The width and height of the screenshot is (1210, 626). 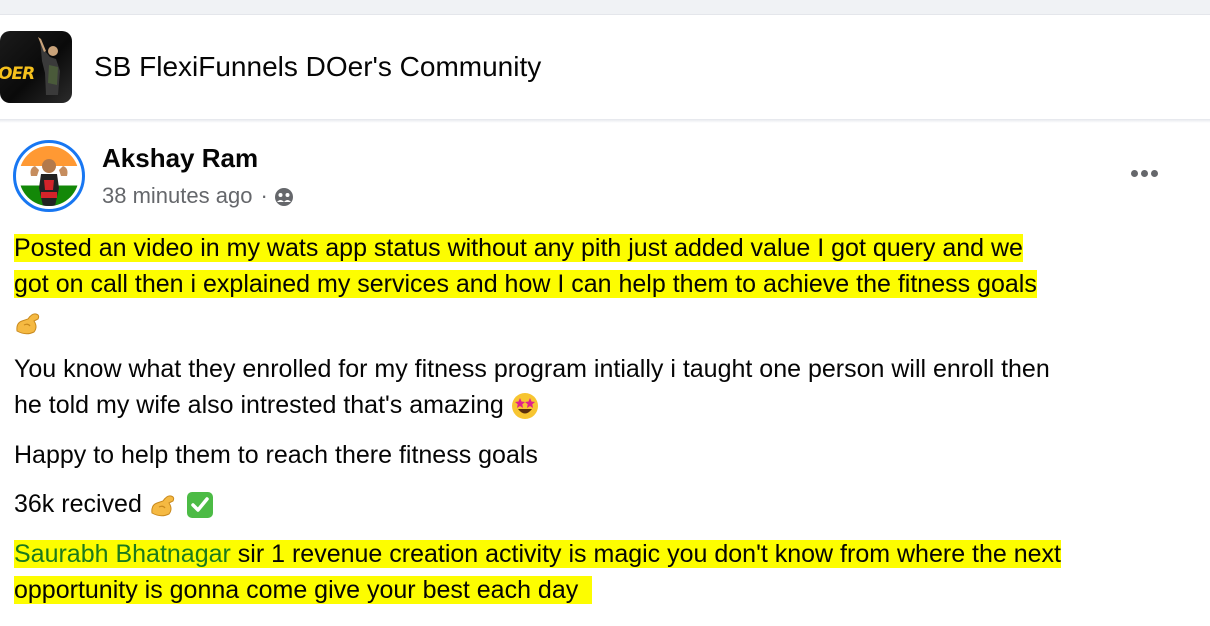 I want to click on more-options-icon, so click(x=1134, y=173).